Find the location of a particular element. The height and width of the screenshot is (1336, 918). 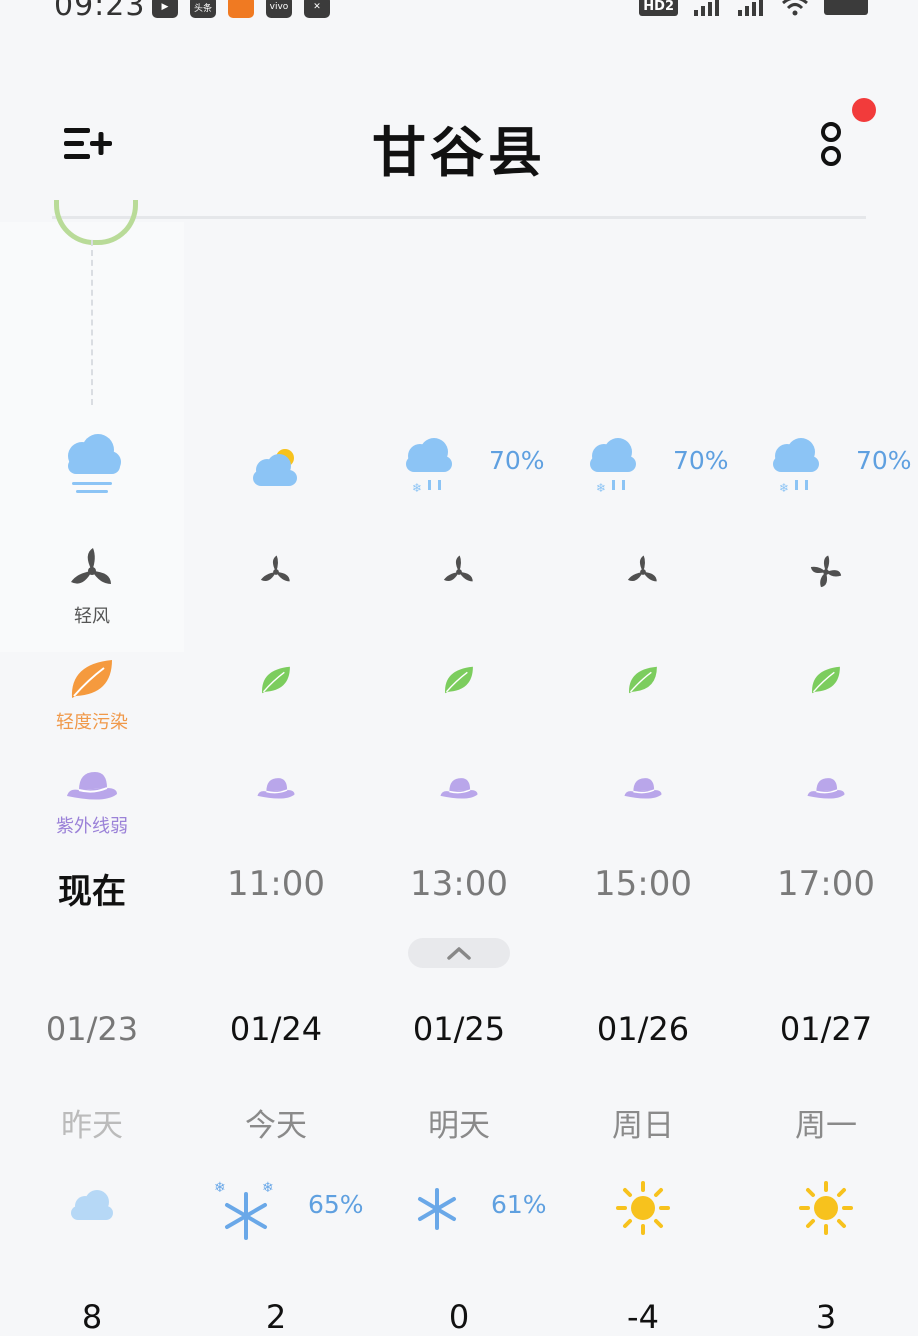

uv-index-label: 紫外线弱 is located at coordinates (92, 826).